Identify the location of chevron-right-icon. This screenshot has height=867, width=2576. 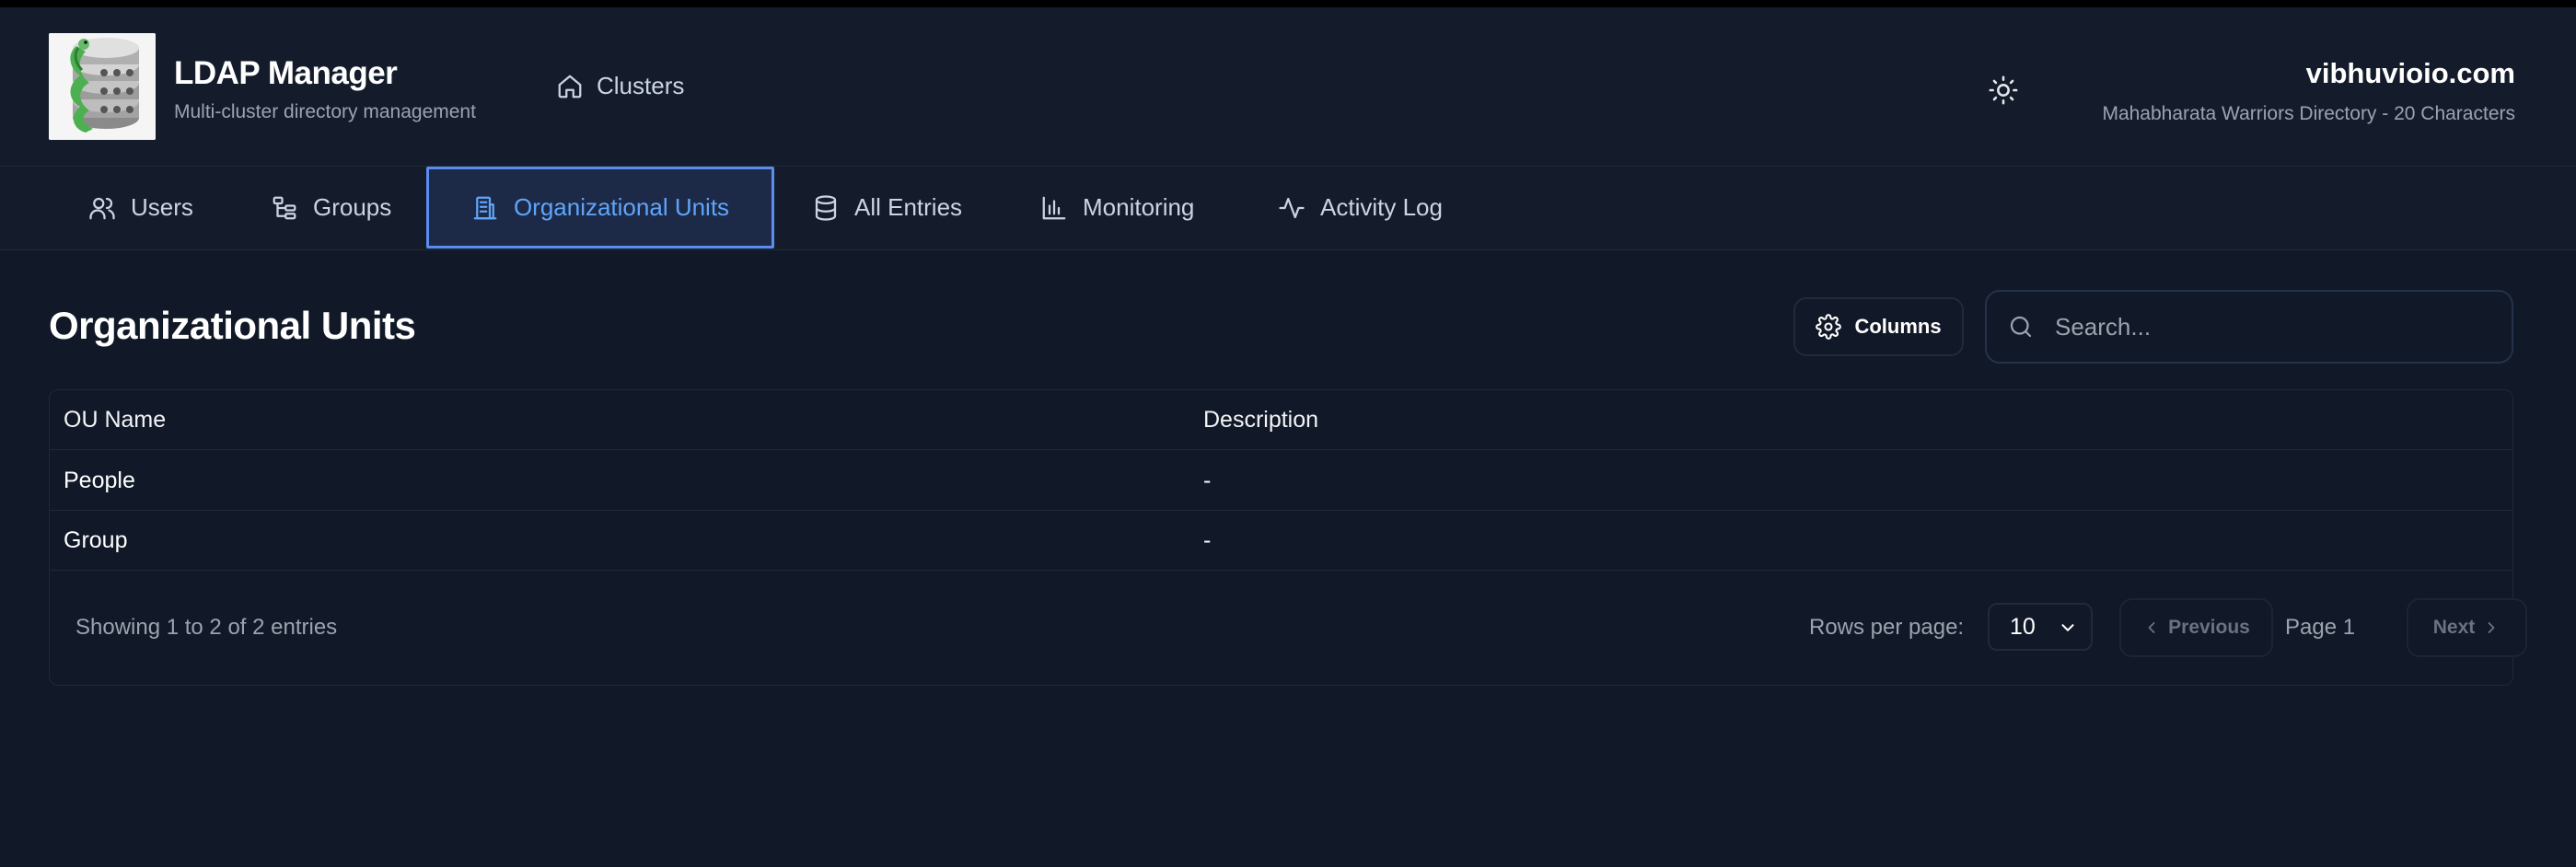
(2491, 627).